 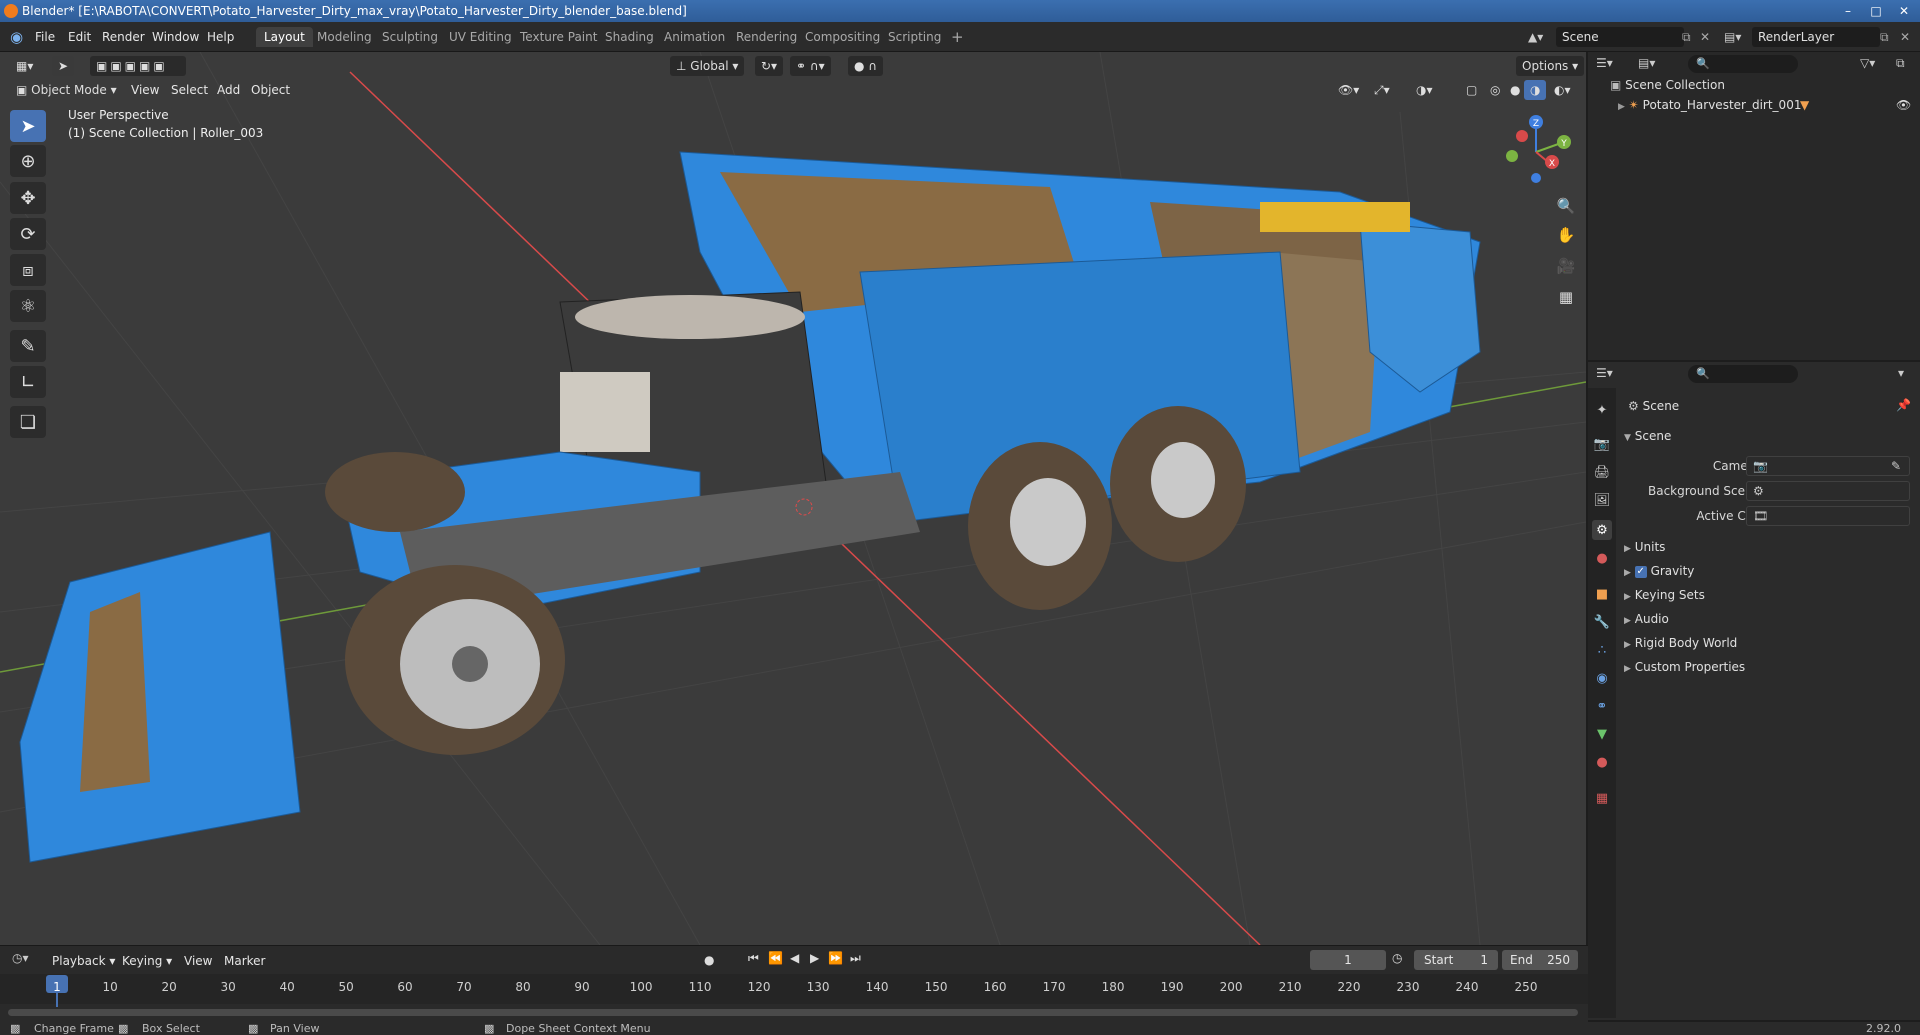 What do you see at coordinates (957, 37) in the screenshot?
I see `add-workspace-button: +` at bounding box center [957, 37].